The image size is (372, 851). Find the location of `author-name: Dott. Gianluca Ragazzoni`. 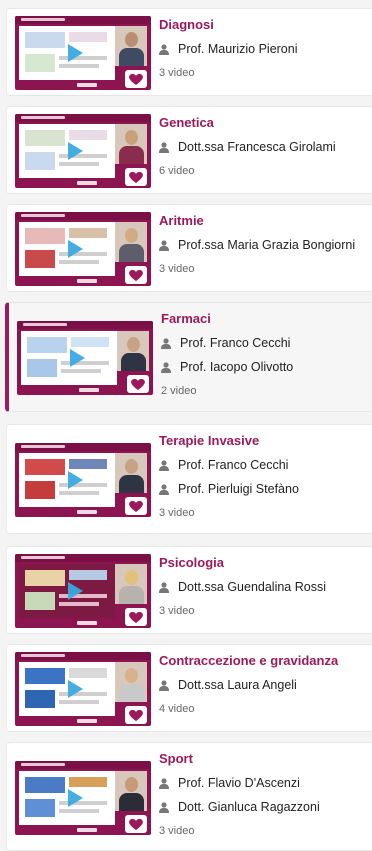

author-name: Dott. Gianluca Ragazzoni is located at coordinates (249, 807).